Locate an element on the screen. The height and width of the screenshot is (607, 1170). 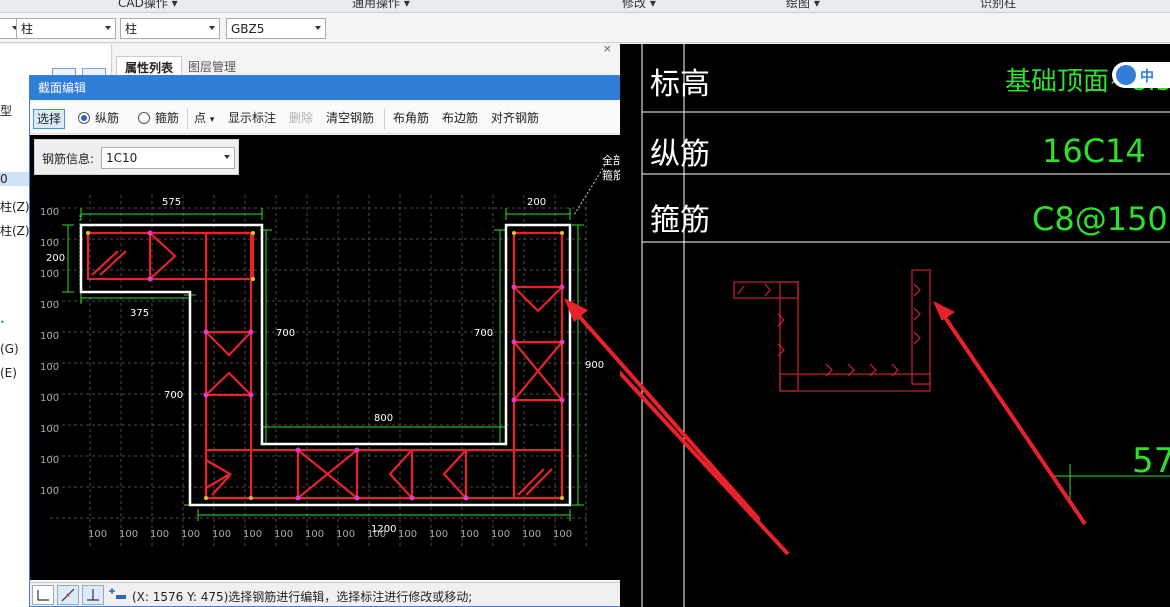
dialog-toolbar: 选择 纵筋 箍筋 点 ▾ 显示标注 删除 清空钢筋 布角筋 布边筋 对齐钢筋 is located at coordinates (343, 118).